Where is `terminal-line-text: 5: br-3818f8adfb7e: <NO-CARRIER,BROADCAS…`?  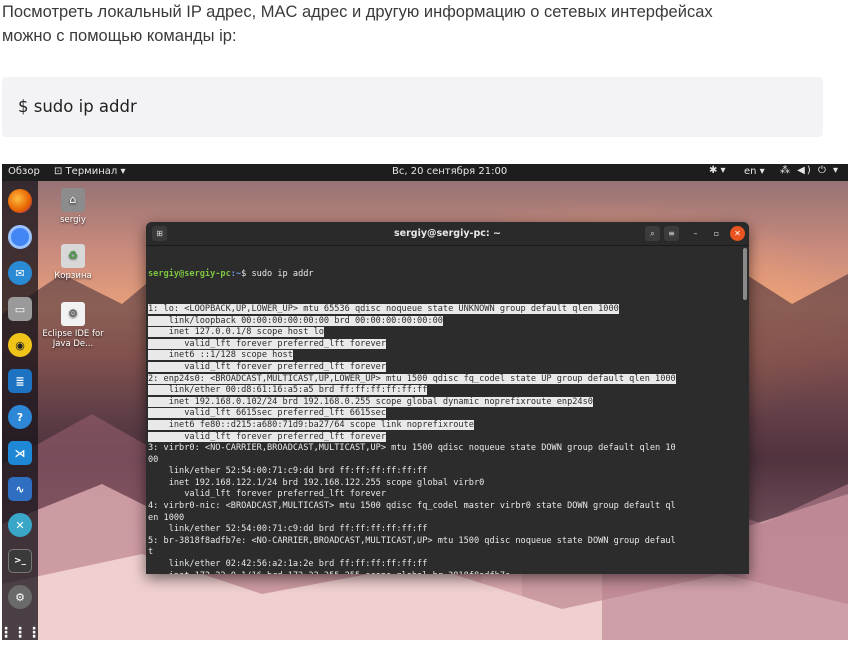 terminal-line-text: 5: br-3818f8adfb7e: <NO-CARRIER,BROADCAS… is located at coordinates (412, 540).